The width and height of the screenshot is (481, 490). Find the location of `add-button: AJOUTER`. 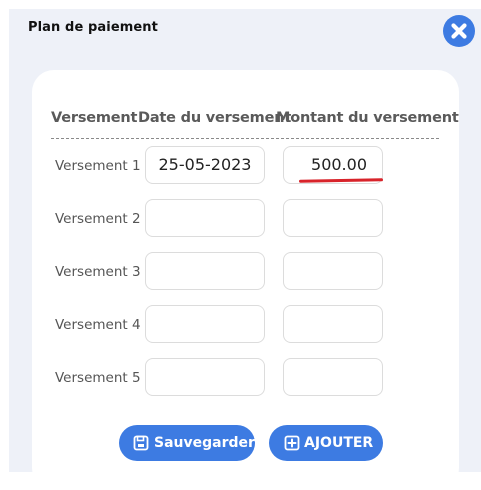

add-button: AJOUTER is located at coordinates (326, 443).